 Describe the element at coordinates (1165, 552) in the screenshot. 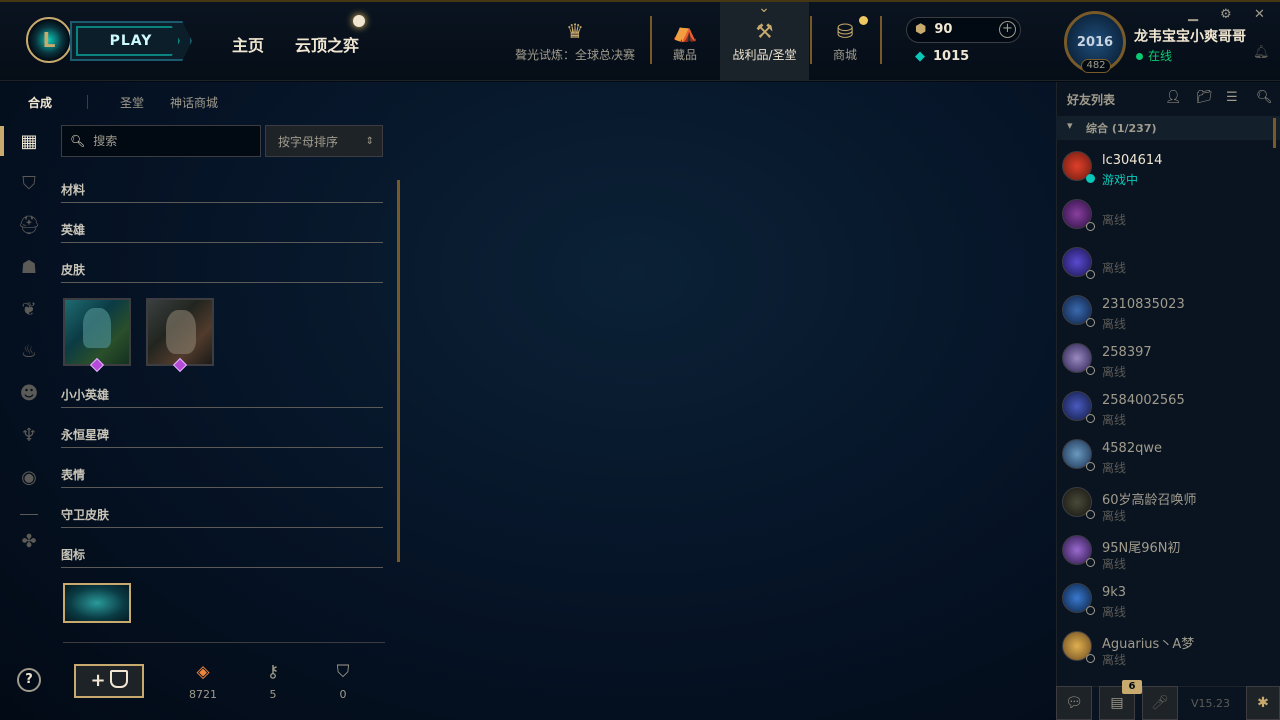

I see `friend-item: 95N尾96N初 离线` at that location.